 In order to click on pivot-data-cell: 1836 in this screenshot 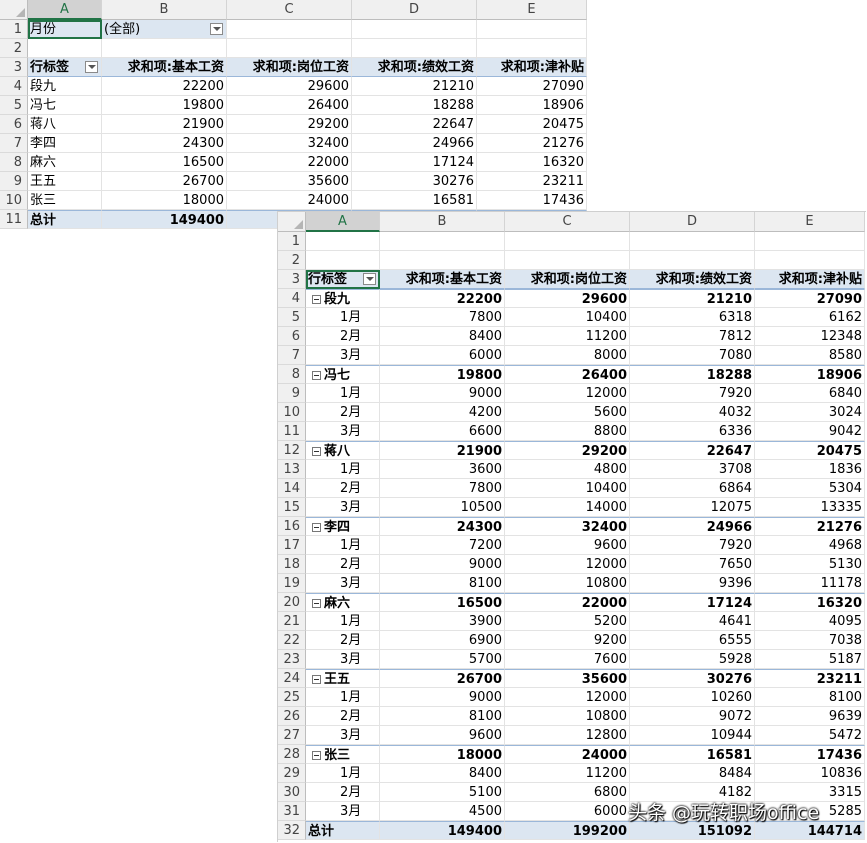, I will do `click(810, 469)`.